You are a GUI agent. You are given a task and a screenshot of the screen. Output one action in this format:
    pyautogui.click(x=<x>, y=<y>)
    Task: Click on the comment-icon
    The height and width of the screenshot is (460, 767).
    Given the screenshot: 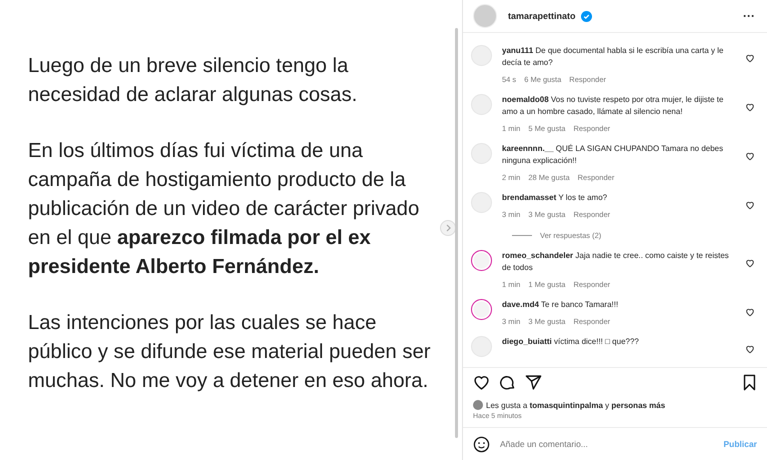 What is the action you would take?
    pyautogui.click(x=507, y=382)
    